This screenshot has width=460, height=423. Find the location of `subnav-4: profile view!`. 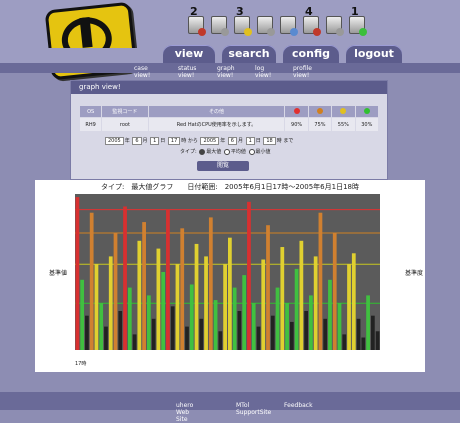

subnav-4: profile view! is located at coordinates (302, 72).